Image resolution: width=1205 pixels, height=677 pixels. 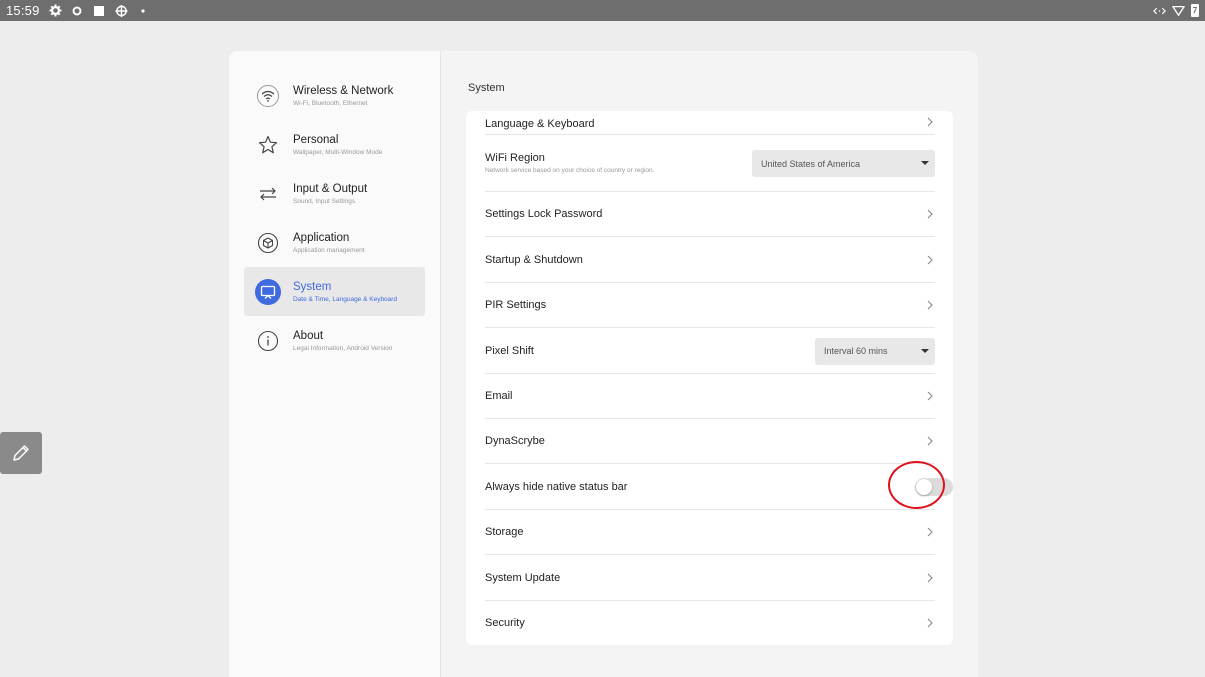 I want to click on settings-gear-icon, so click(x=55, y=10).